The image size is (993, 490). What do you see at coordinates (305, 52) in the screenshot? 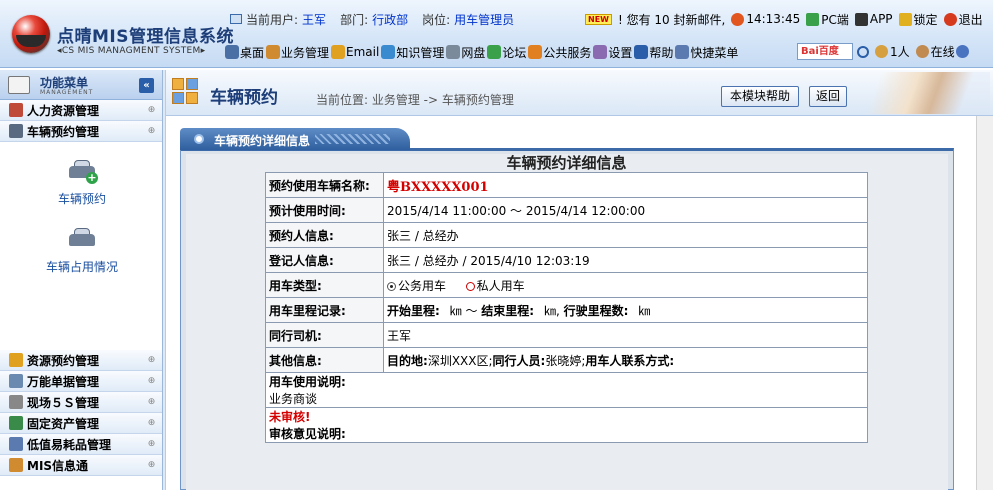
I see `menu-item-label: 业务管理` at bounding box center [305, 52].